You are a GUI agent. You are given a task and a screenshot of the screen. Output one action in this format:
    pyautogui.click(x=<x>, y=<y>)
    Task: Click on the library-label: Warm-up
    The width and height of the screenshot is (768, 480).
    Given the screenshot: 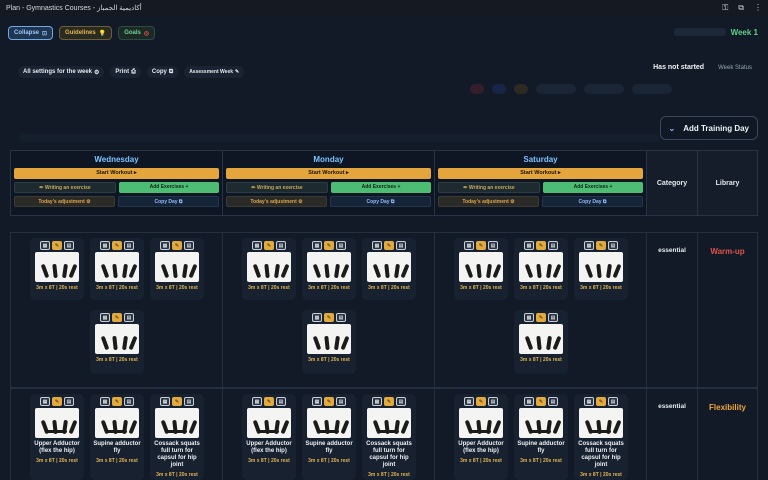 What is the action you would take?
    pyautogui.click(x=727, y=251)
    